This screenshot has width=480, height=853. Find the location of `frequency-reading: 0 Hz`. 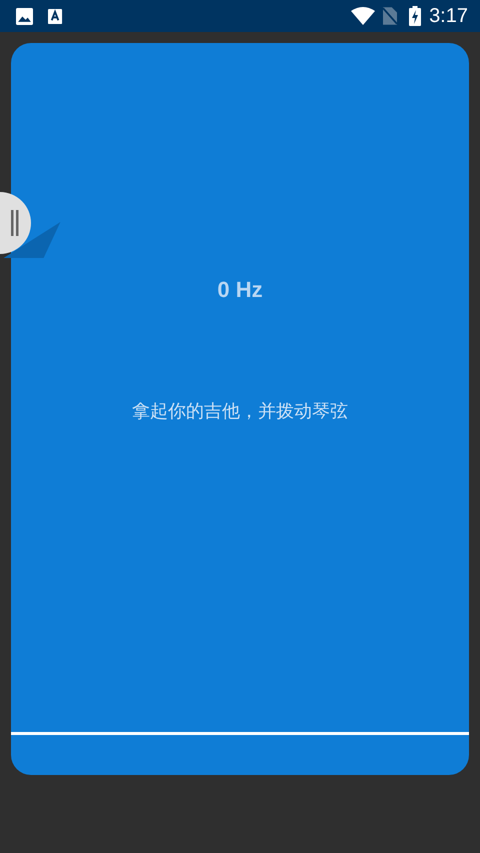

frequency-reading: 0 Hz is located at coordinates (240, 290).